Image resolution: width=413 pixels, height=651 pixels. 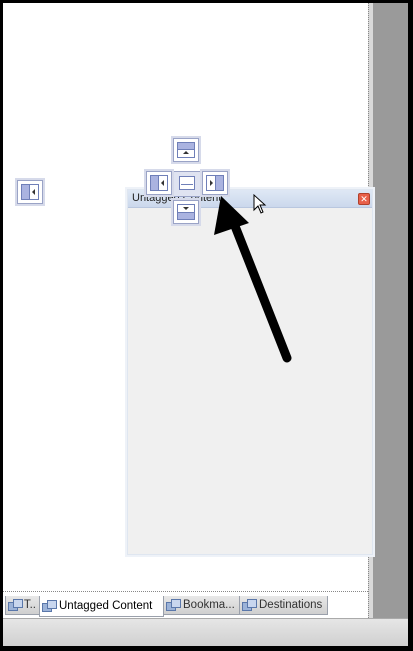 I want to click on dock-bottom-glyph, so click(x=186, y=212).